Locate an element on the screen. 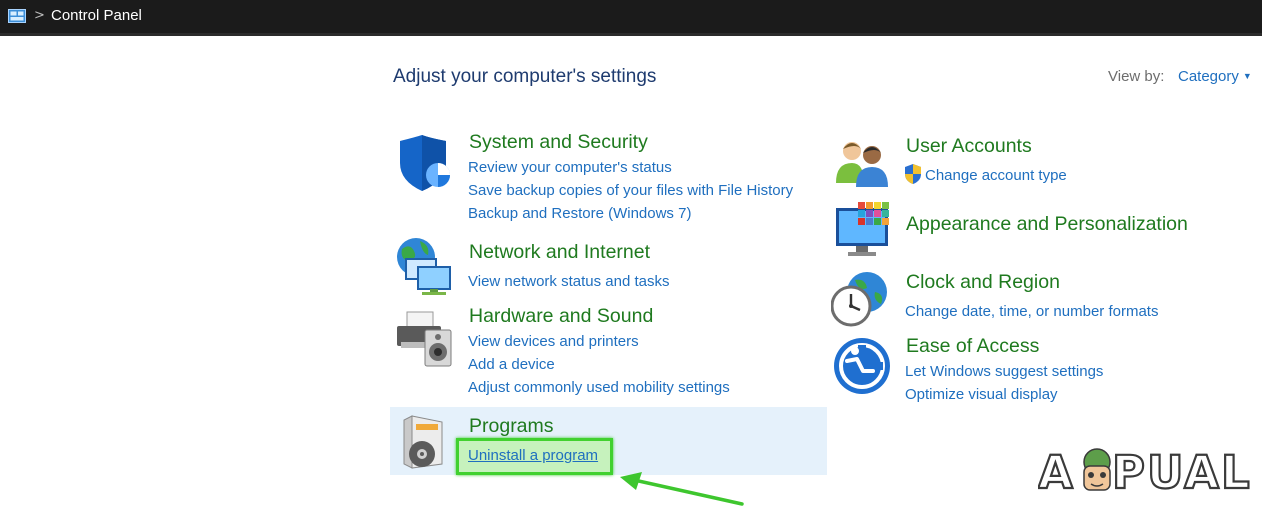 The width and height of the screenshot is (1262, 511). hardware-sound-title: Hardware and Sound is located at coordinates (561, 316).